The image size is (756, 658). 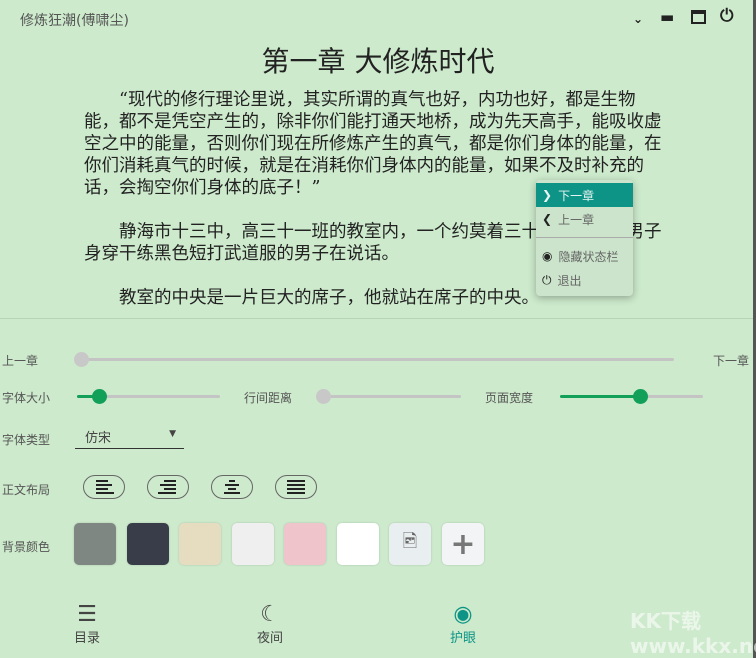 What do you see at coordinates (376, 318) in the screenshot?
I see `divider` at bounding box center [376, 318].